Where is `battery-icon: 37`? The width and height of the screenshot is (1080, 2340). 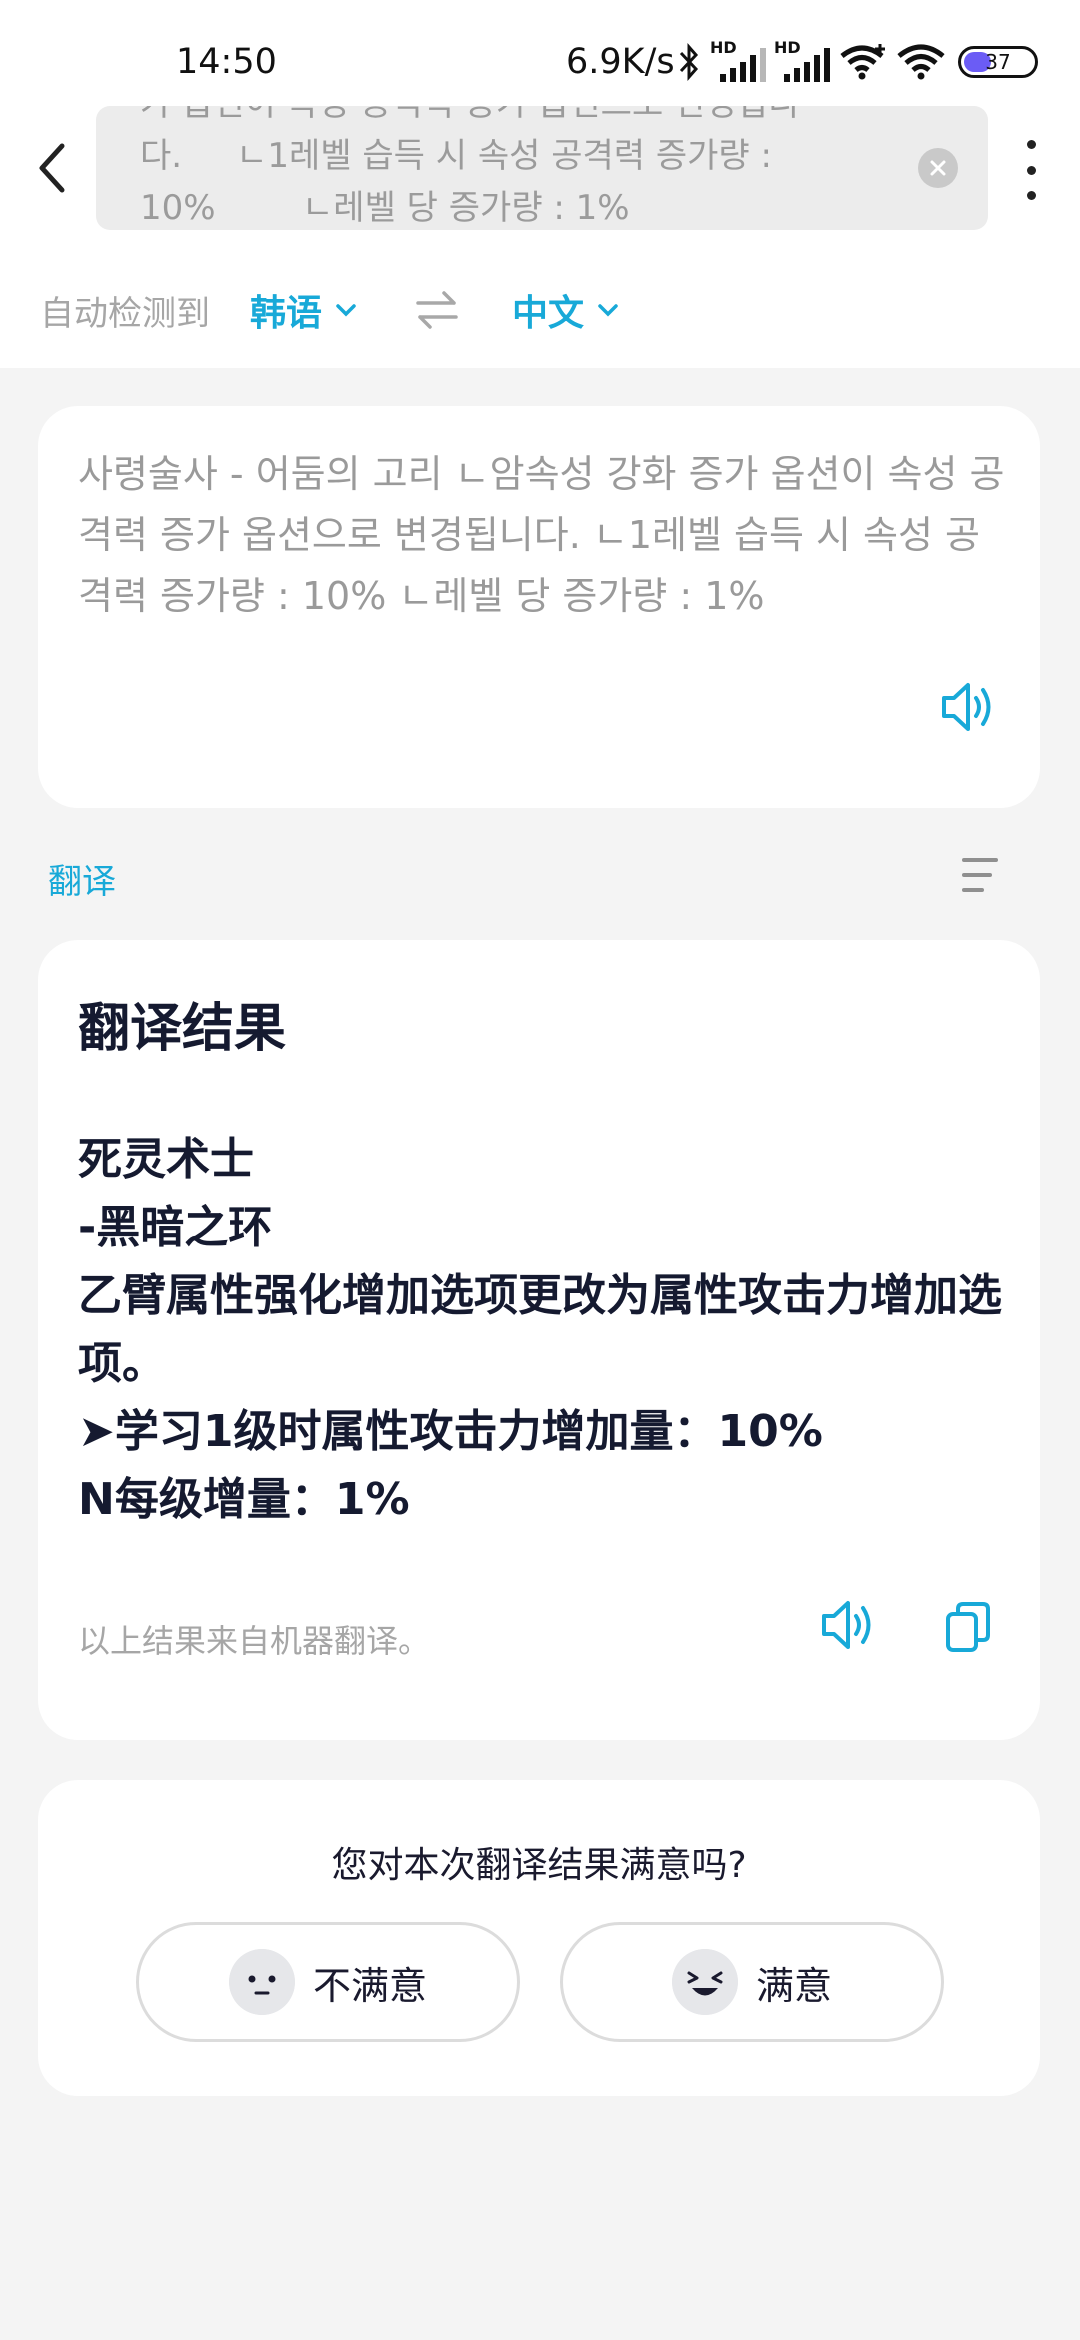
battery-icon: 37 is located at coordinates (998, 62).